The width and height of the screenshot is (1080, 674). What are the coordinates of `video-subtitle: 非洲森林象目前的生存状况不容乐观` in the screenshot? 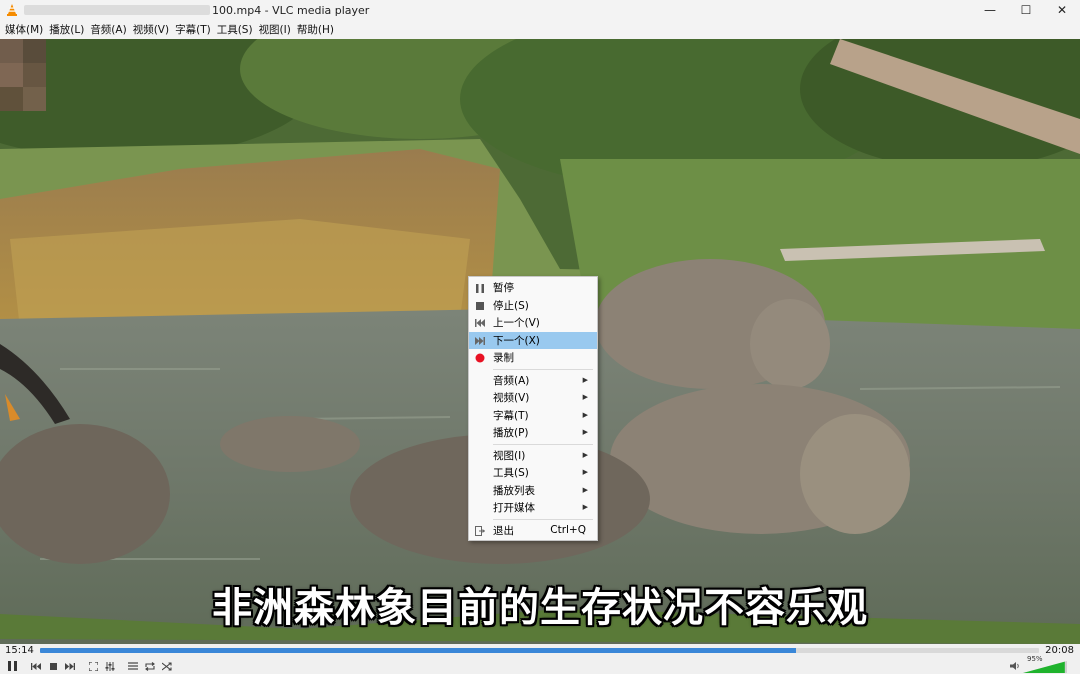 It's located at (540, 608).